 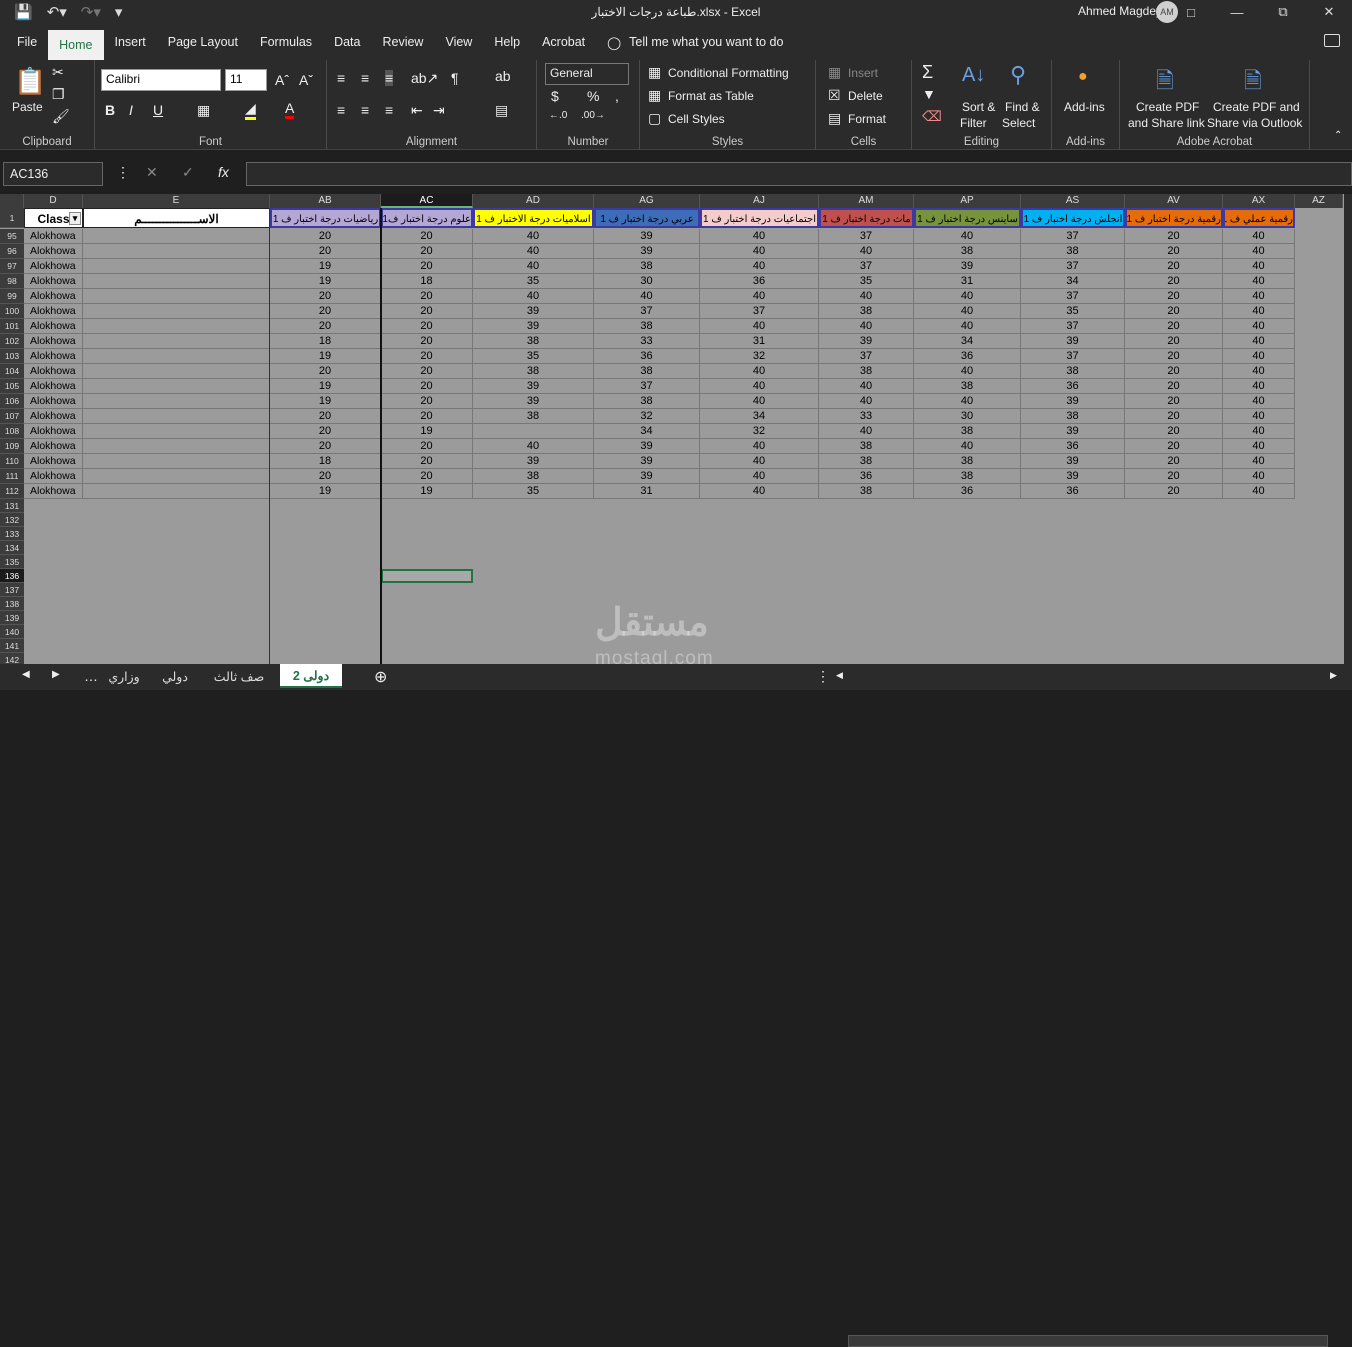 I want to click on sheet-tab-saf-thalith: صف ثالث, so click(x=239, y=676).